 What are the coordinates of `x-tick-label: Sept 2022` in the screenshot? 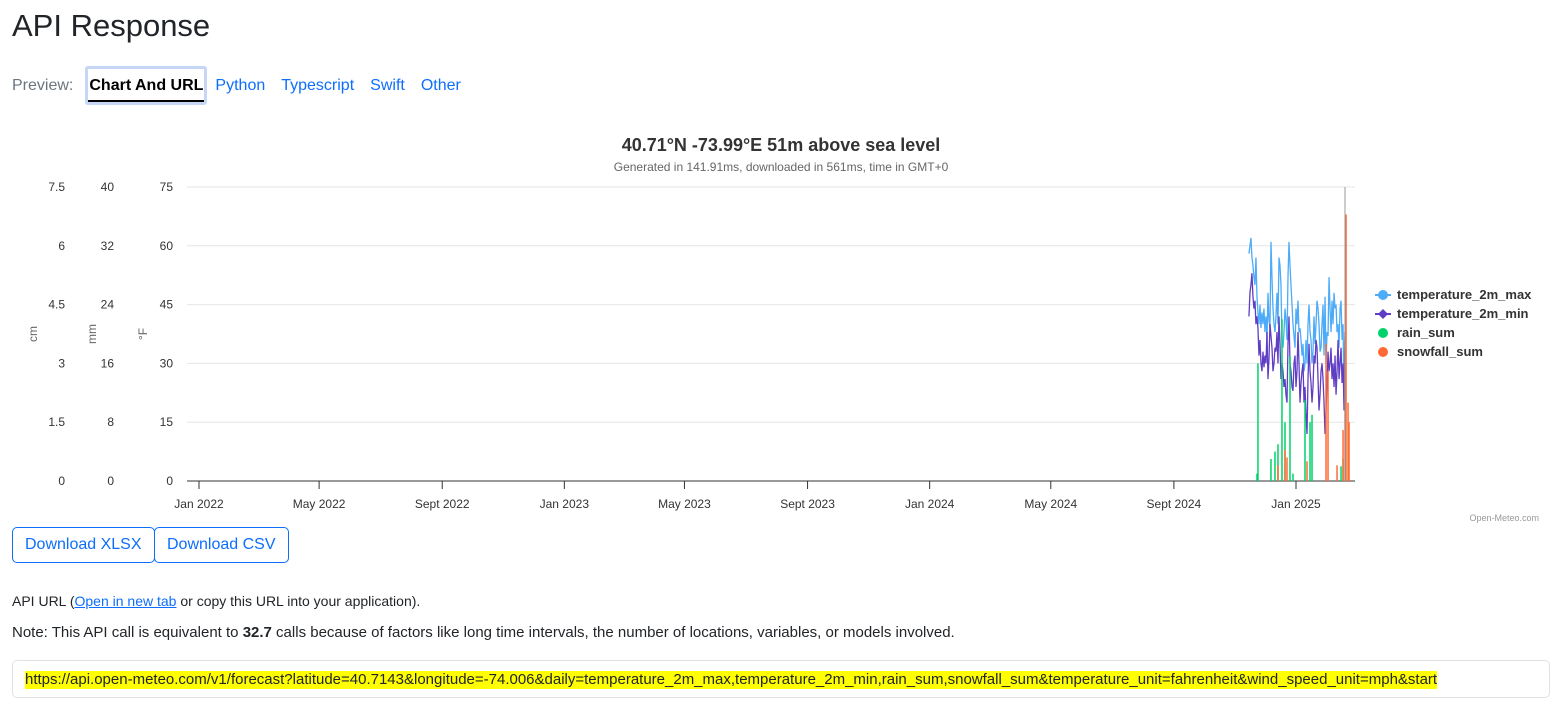 It's located at (442, 504).